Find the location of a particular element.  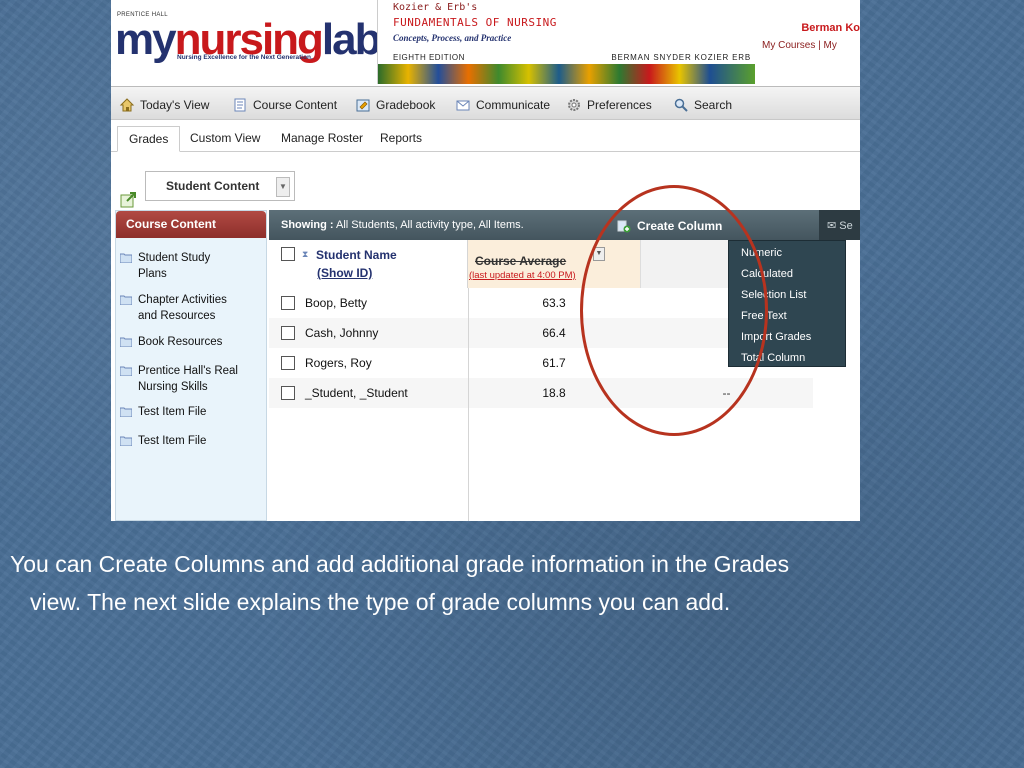

user-links: Berman Ko My Courses | My is located at coordinates (808, 38).